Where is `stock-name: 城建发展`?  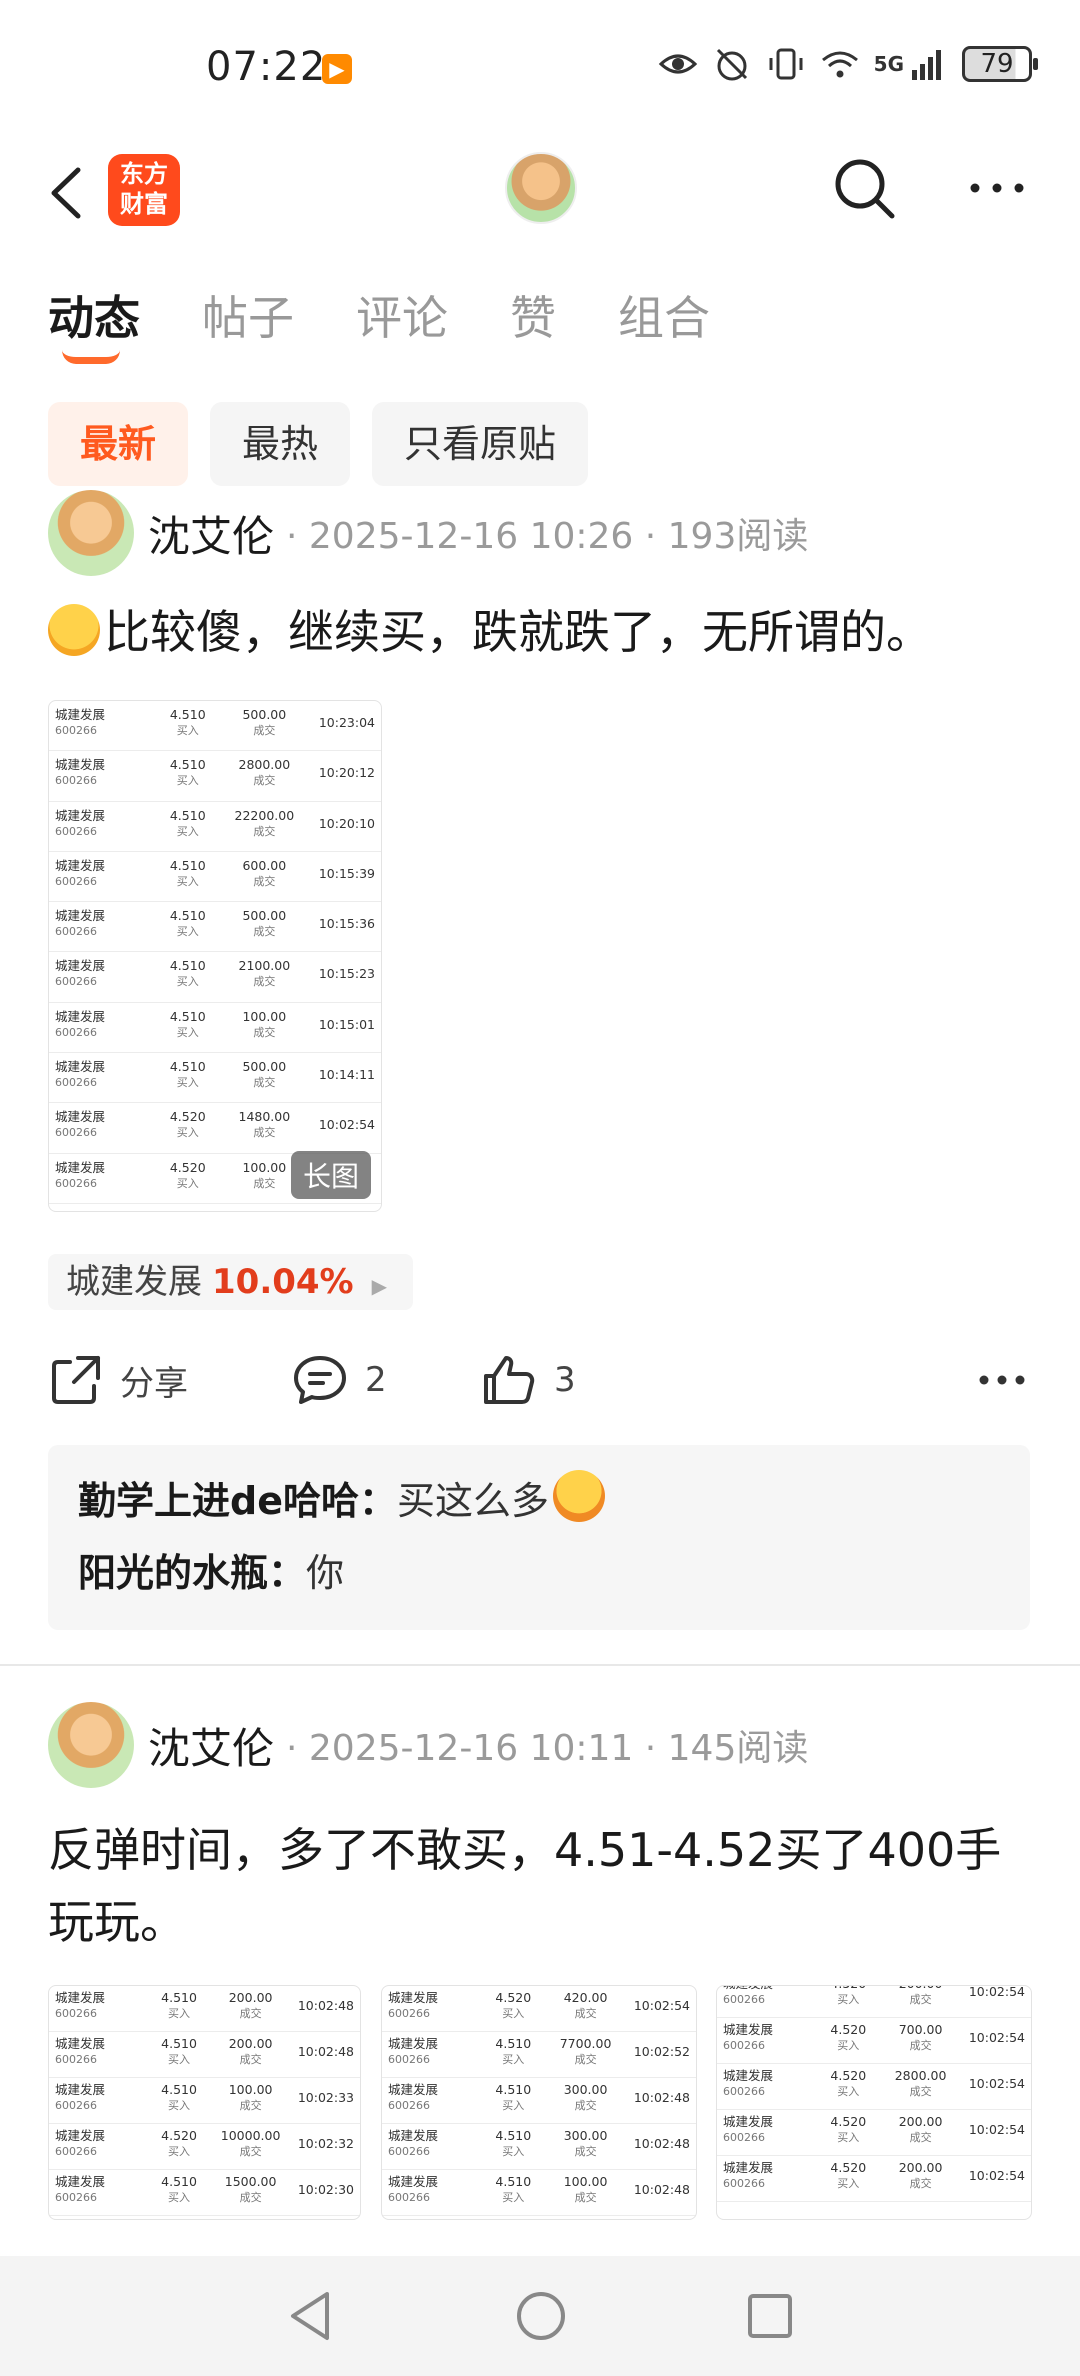 stock-name: 城建发展 is located at coordinates (134, 1282).